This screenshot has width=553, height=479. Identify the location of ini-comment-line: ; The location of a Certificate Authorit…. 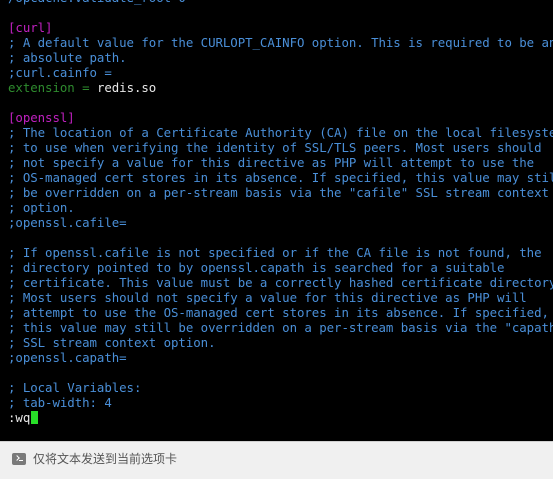
(280, 132).